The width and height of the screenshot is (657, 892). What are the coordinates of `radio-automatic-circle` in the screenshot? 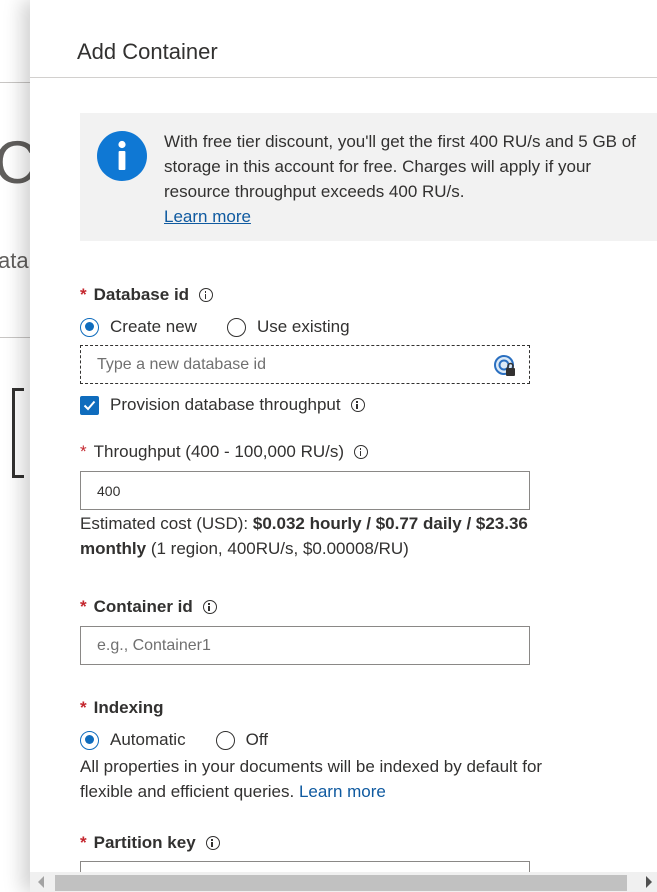 It's located at (89, 740).